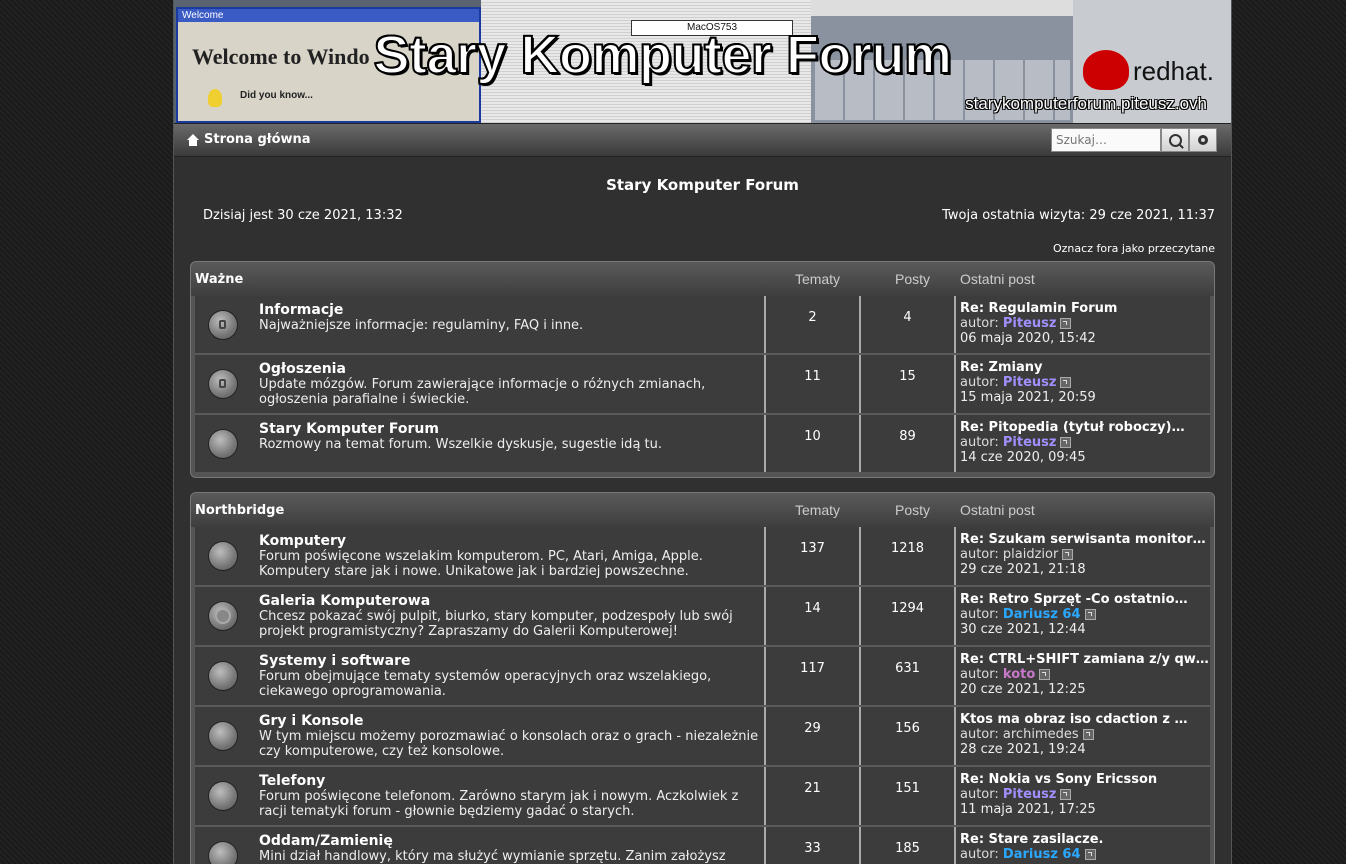 The width and height of the screenshot is (1346, 864). I want to click on forum-name: Telefony, so click(509, 781).